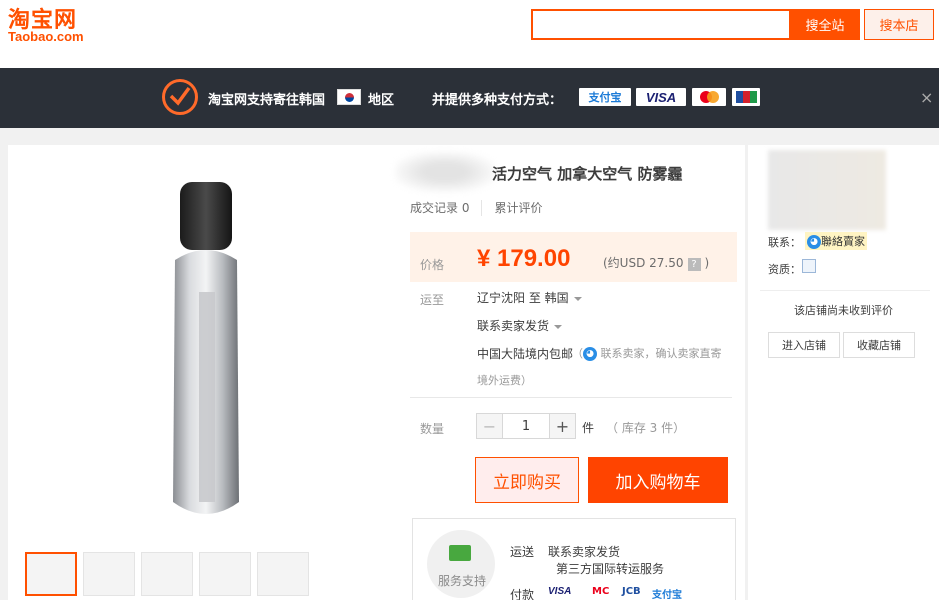 This screenshot has width=939, height=600. What do you see at coordinates (497, 100) in the screenshot?
I see `payment-text: 并提供多种支付方式：` at bounding box center [497, 100].